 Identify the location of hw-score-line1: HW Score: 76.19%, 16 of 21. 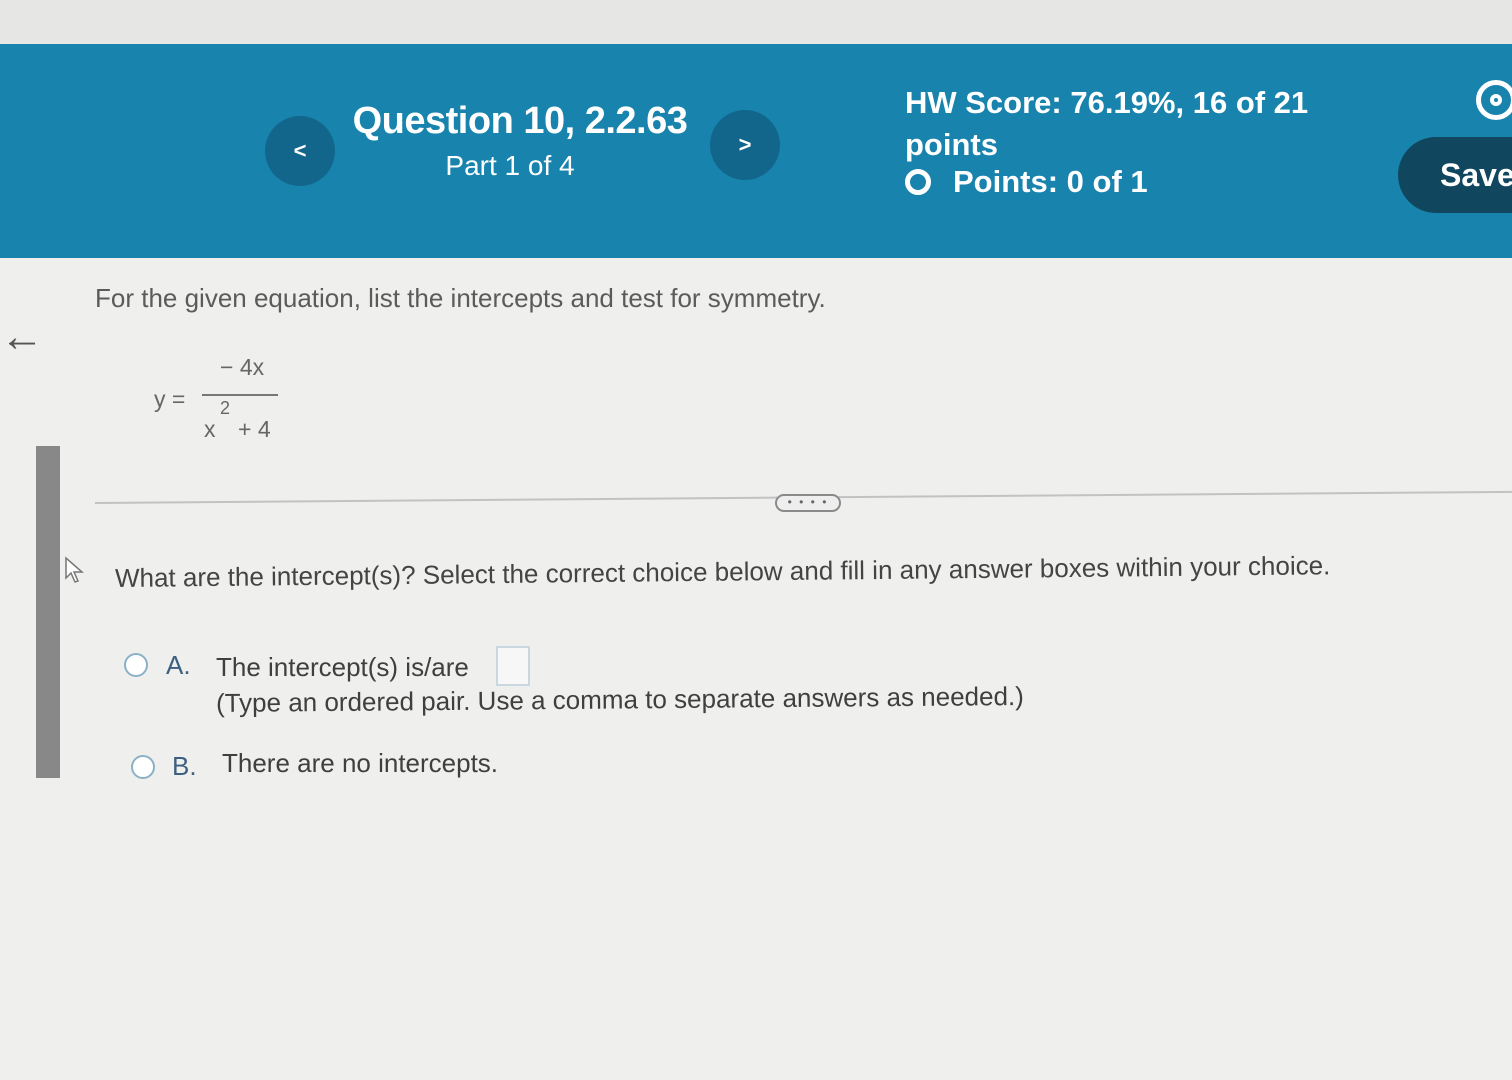
(1107, 102).